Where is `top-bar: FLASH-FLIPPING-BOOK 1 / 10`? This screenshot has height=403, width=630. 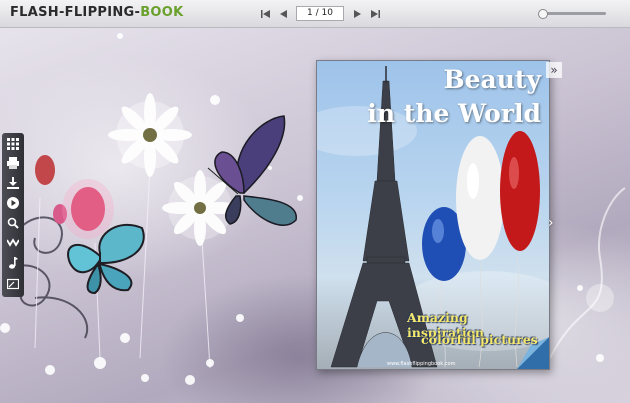 top-bar: FLASH-FLIPPING-BOOK 1 / 10 is located at coordinates (315, 14).